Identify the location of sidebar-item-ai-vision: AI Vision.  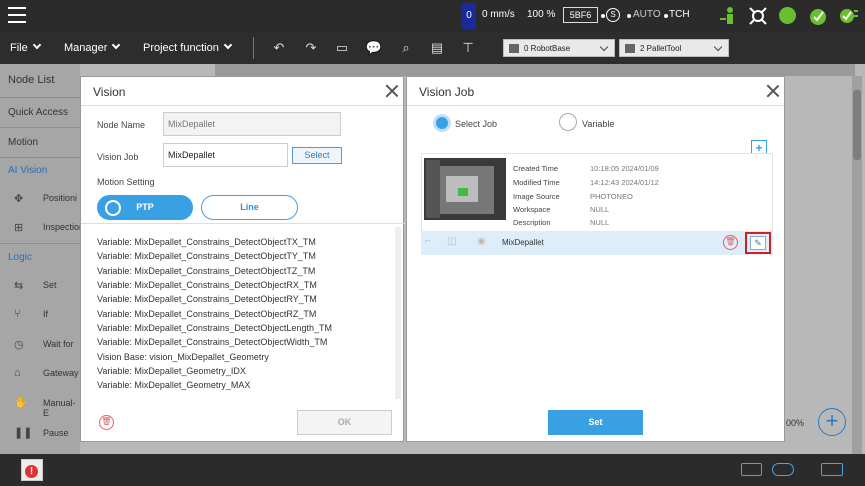
(40, 170).